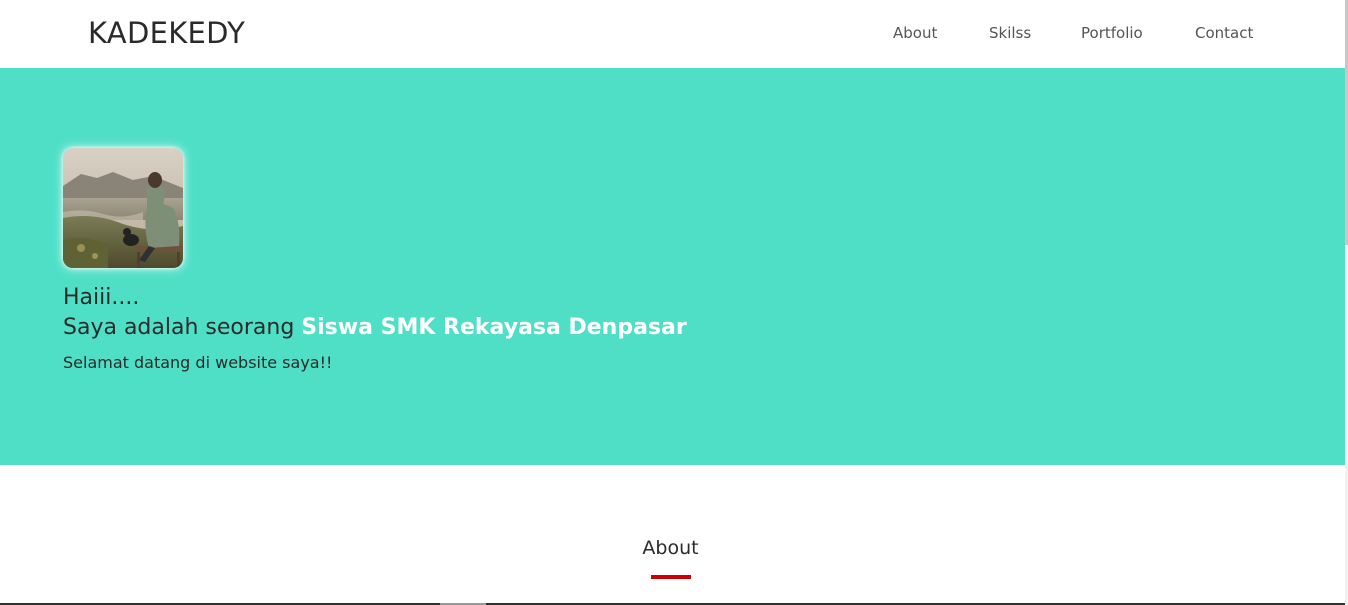  Describe the element at coordinates (123, 208) in the screenshot. I see `profile-avatar` at that location.